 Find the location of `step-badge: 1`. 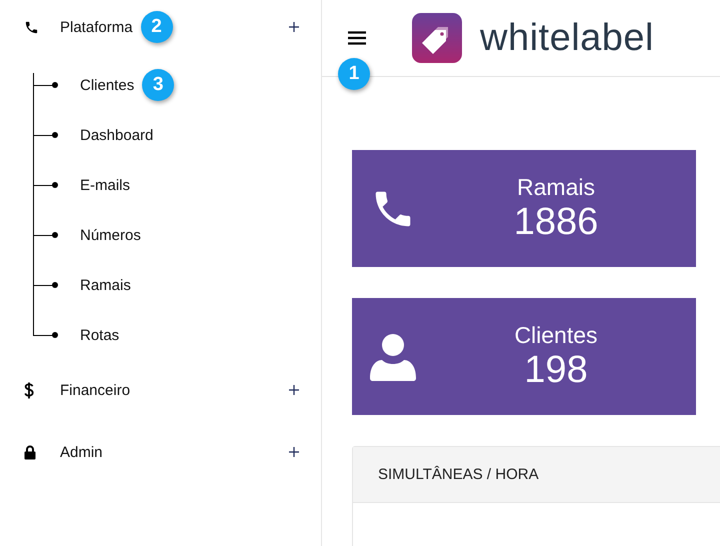

step-badge: 1 is located at coordinates (354, 74).